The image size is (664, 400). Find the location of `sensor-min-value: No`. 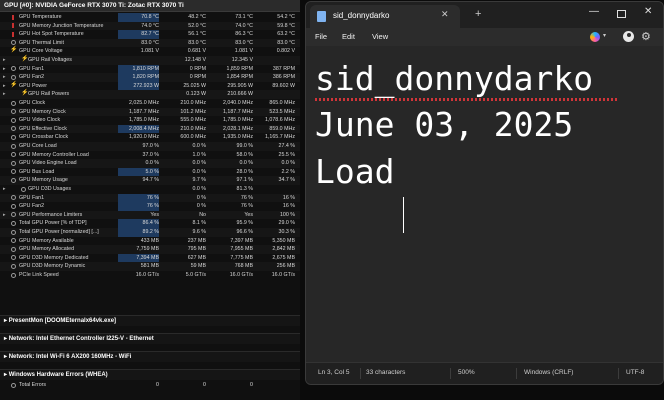

sensor-min-value: No is located at coordinates (202, 214).